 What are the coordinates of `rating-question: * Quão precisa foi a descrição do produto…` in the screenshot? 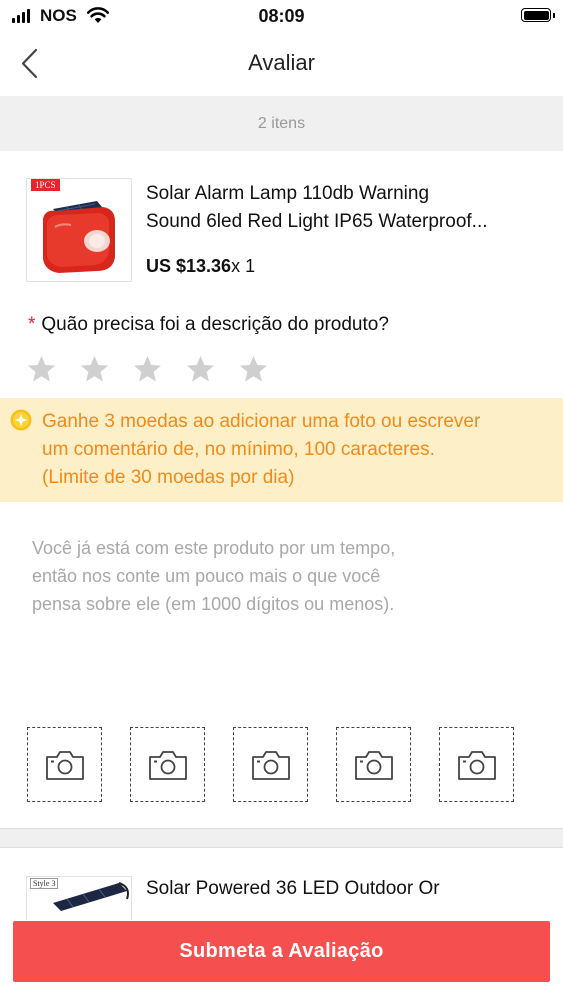 It's located at (208, 324).